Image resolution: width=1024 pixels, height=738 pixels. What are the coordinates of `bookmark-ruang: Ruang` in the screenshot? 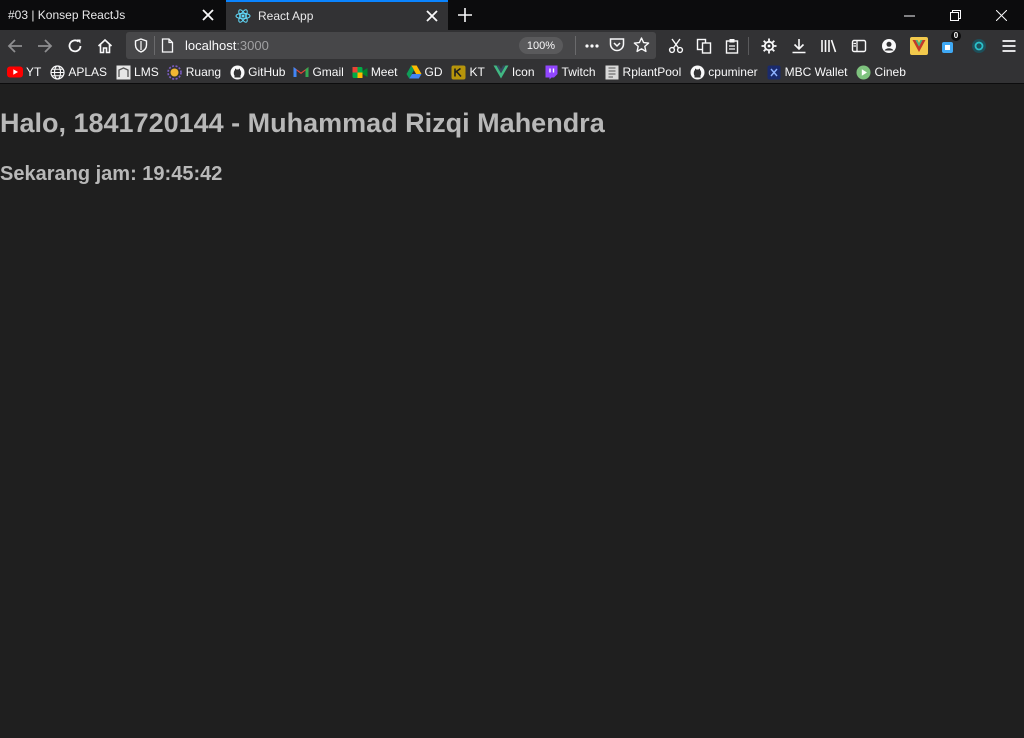 It's located at (194, 72).